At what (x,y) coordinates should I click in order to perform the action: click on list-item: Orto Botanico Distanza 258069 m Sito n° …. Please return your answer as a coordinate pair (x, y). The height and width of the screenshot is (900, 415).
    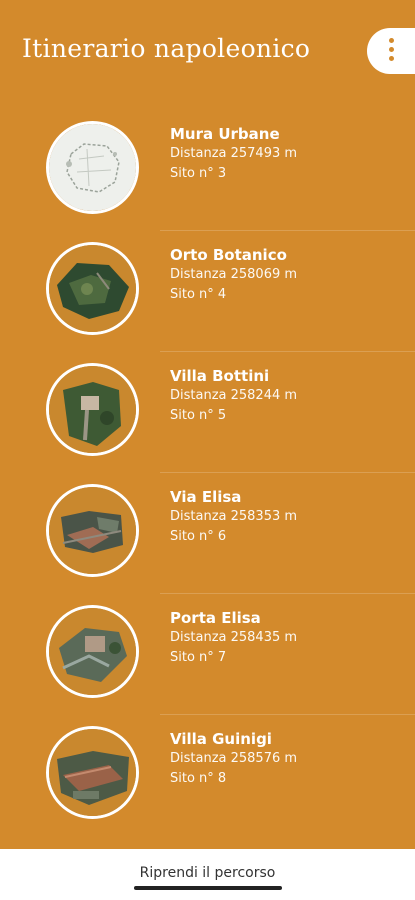
    Looking at the image, I should click on (207, 291).